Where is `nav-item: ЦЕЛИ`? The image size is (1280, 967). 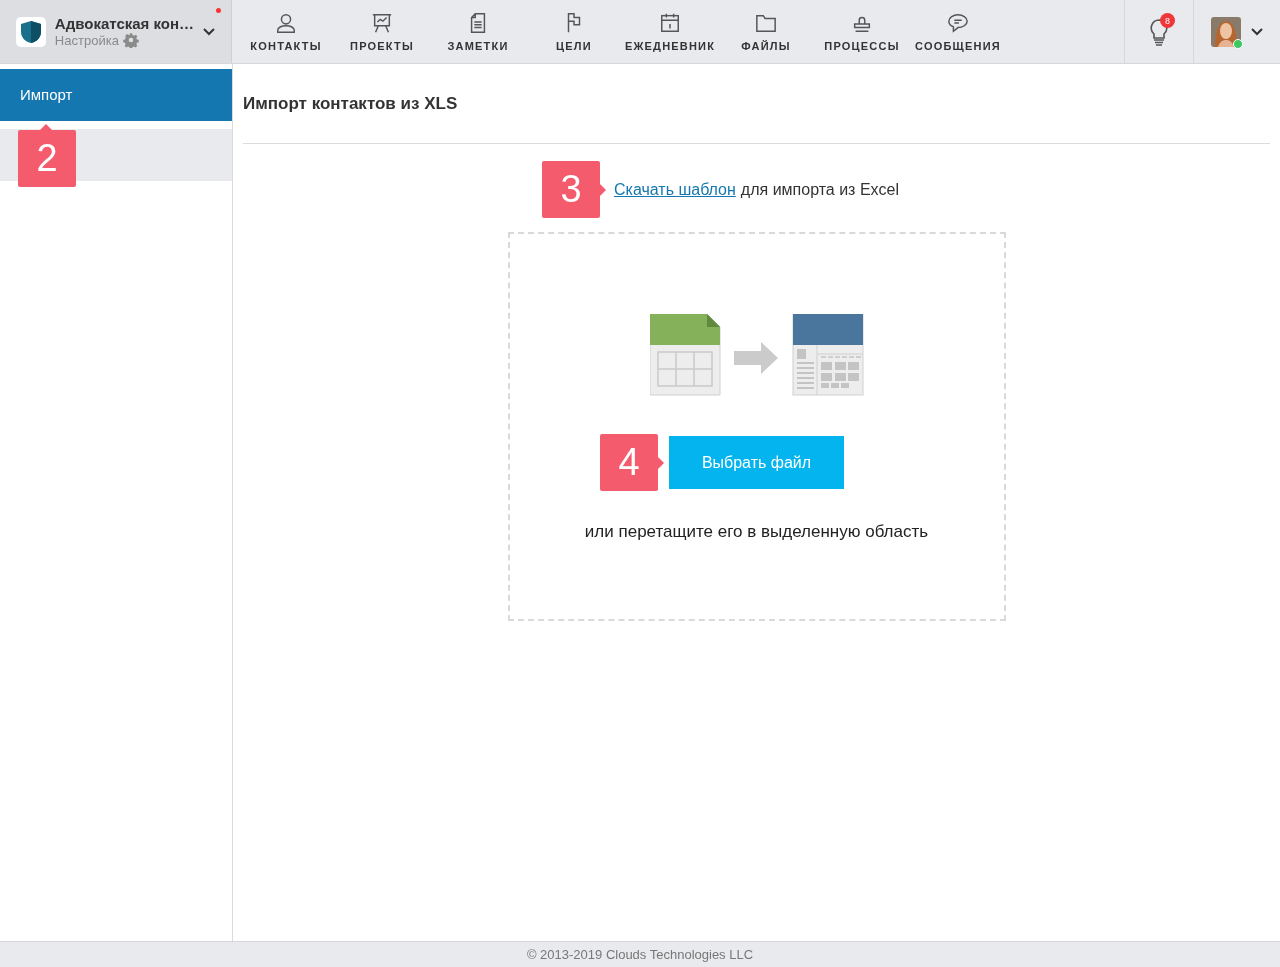
nav-item: ЦЕЛИ is located at coordinates (574, 31).